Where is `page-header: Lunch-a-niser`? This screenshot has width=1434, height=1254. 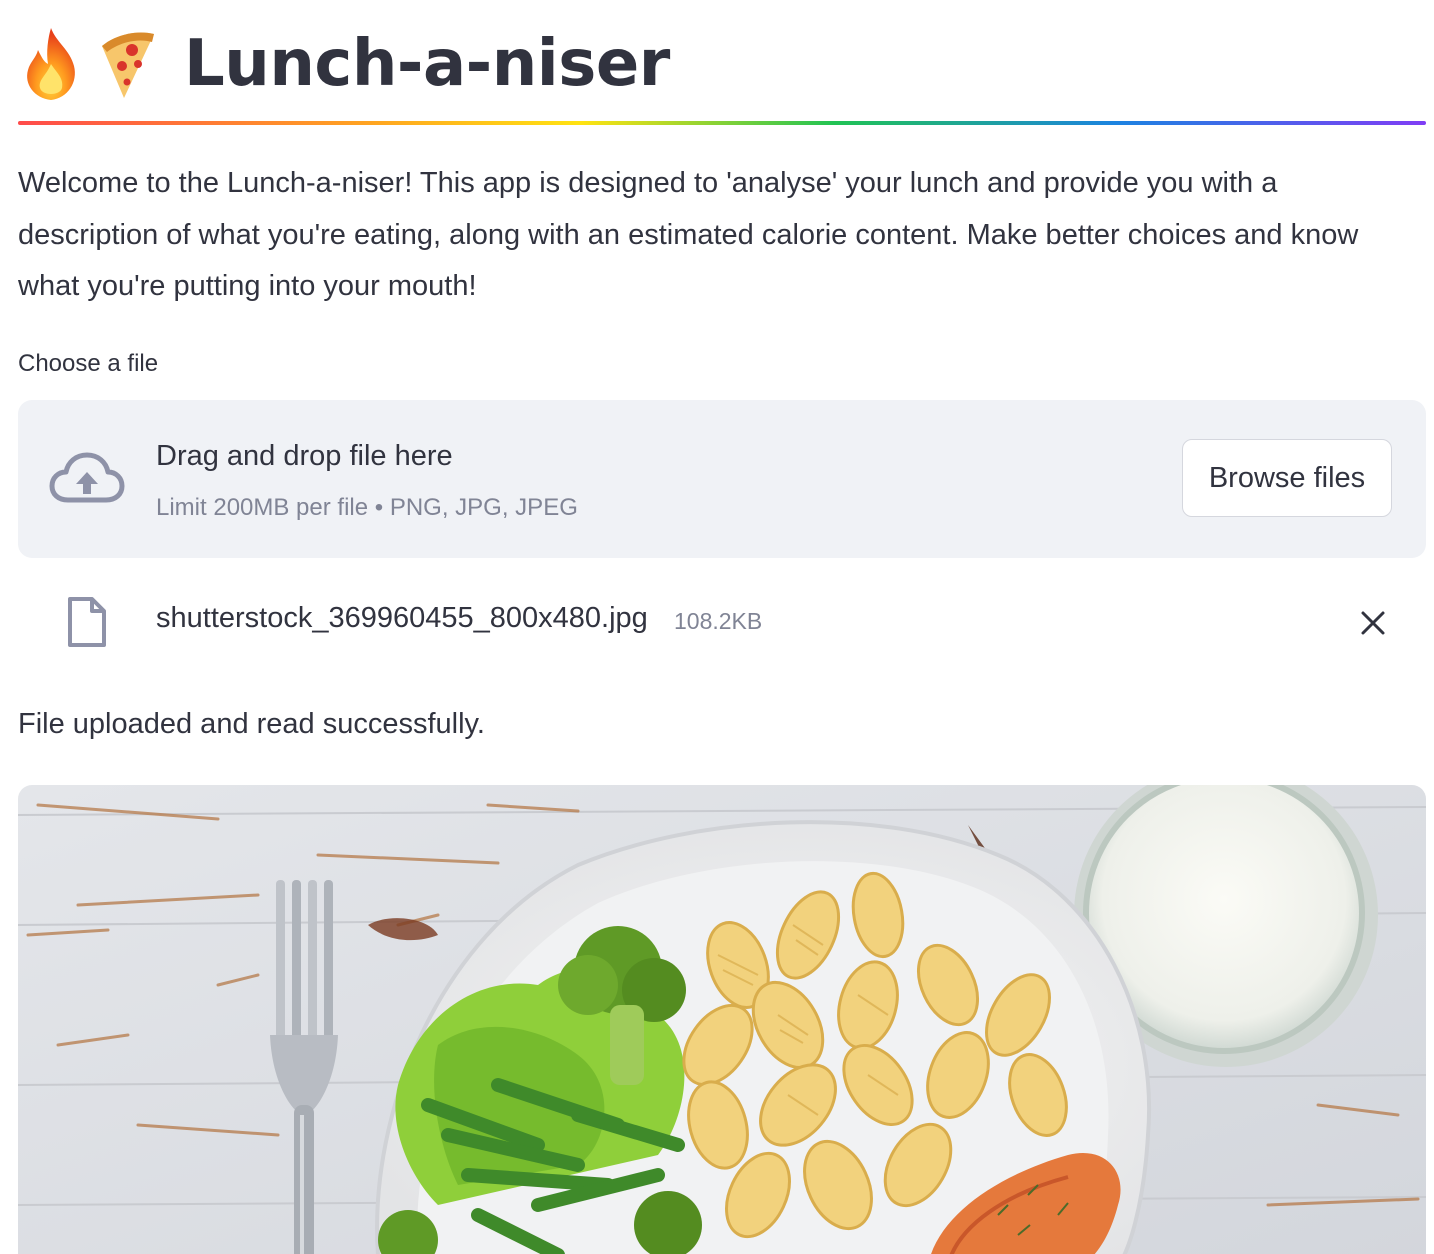
page-header: Lunch-a-niser is located at coordinates (344, 64).